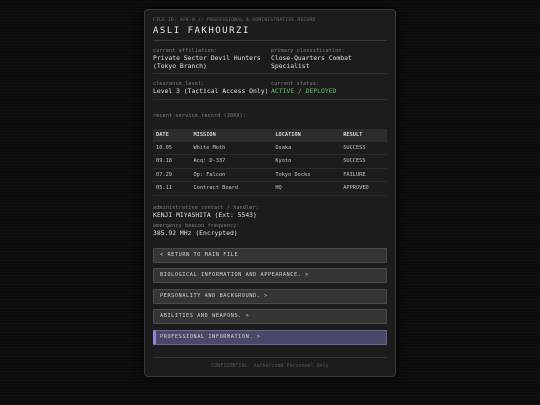 Image resolution: width=540 pixels, height=405 pixels. I want to click on table-row: 07.29 Op: Falcon Tokyo Docks FAILURE, so click(270, 175).